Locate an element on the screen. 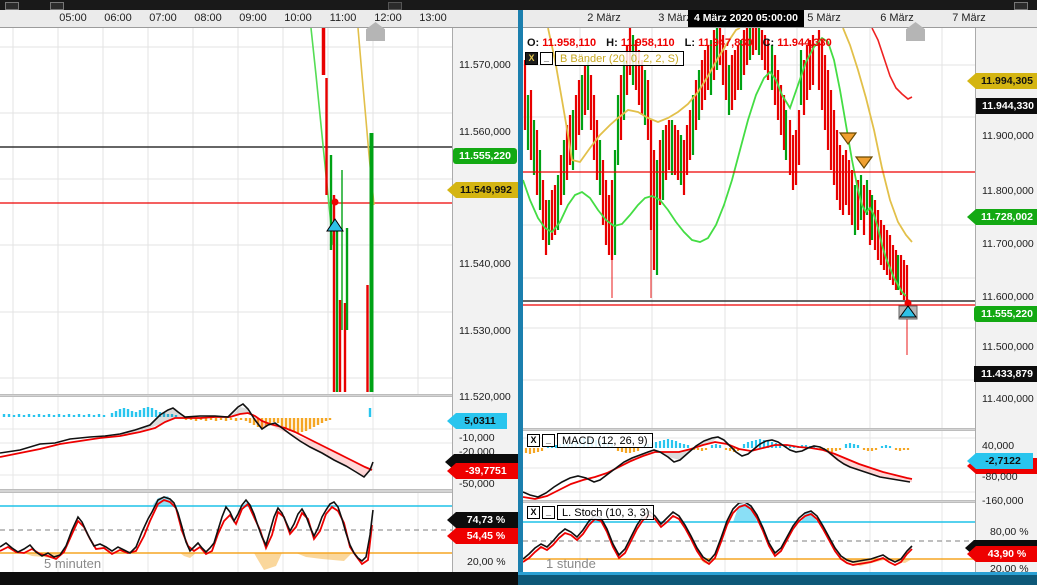 The image size is (1037, 585). stoch-indicator-header: X _ L. Stoch (10, 3, 3) is located at coordinates (591, 512).